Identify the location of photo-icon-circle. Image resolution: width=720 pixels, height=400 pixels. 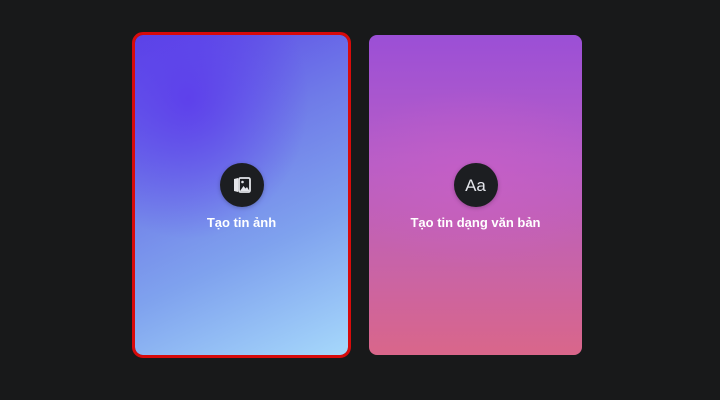
(241, 185).